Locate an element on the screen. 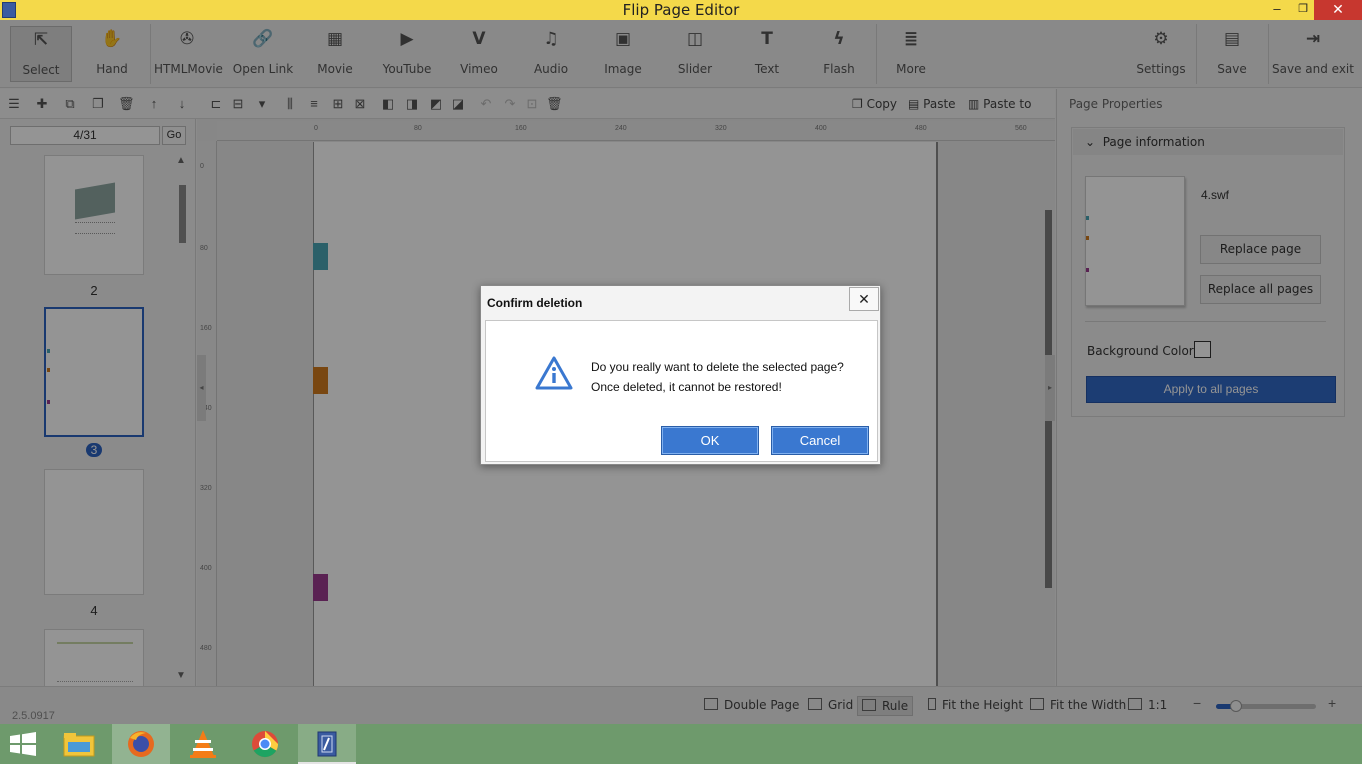 The width and height of the screenshot is (1362, 764). window-title: Flip Page Editor is located at coordinates (681, 10).